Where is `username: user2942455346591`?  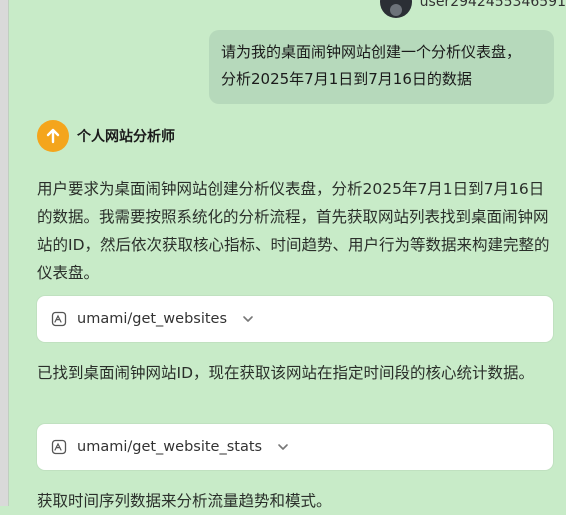 username: user2942455346591 is located at coordinates (492, 5).